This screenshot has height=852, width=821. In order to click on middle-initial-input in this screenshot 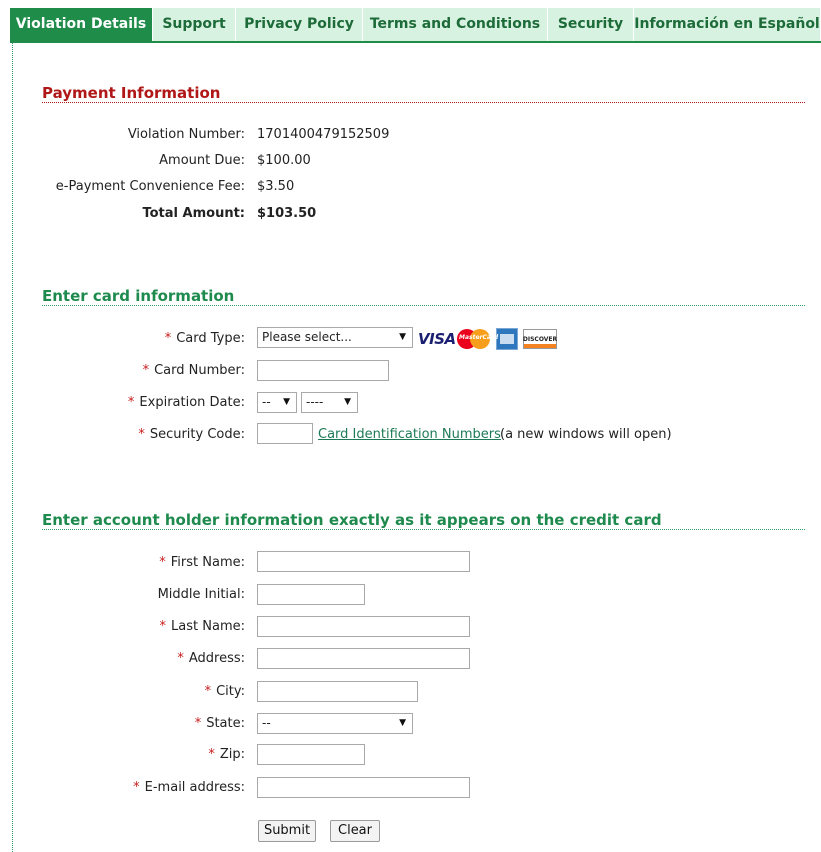, I will do `click(311, 594)`.